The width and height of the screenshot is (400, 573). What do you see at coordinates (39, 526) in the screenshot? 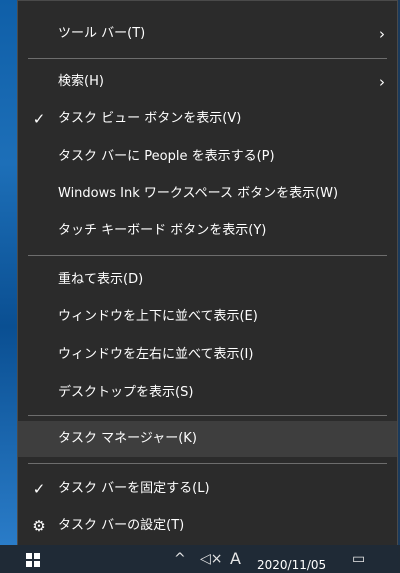
I see `gear-icon: ⚙` at bounding box center [39, 526].